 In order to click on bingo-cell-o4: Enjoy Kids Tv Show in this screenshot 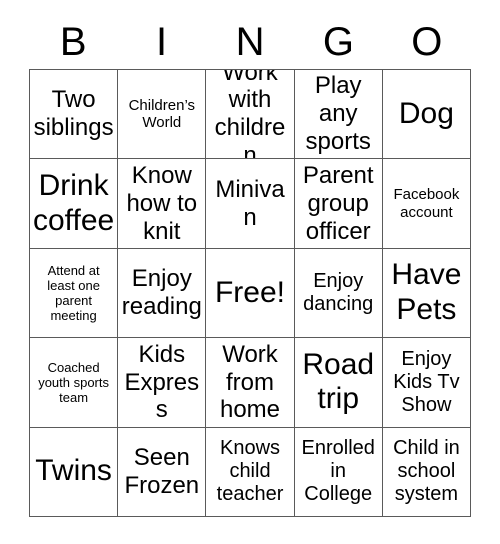, I will do `click(427, 383)`.